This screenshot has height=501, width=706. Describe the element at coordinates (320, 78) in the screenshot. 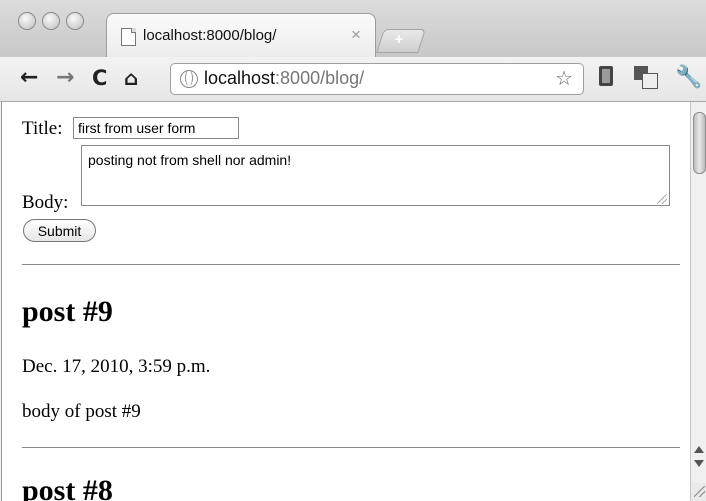

I see `url-path: :8000/blog/` at that location.